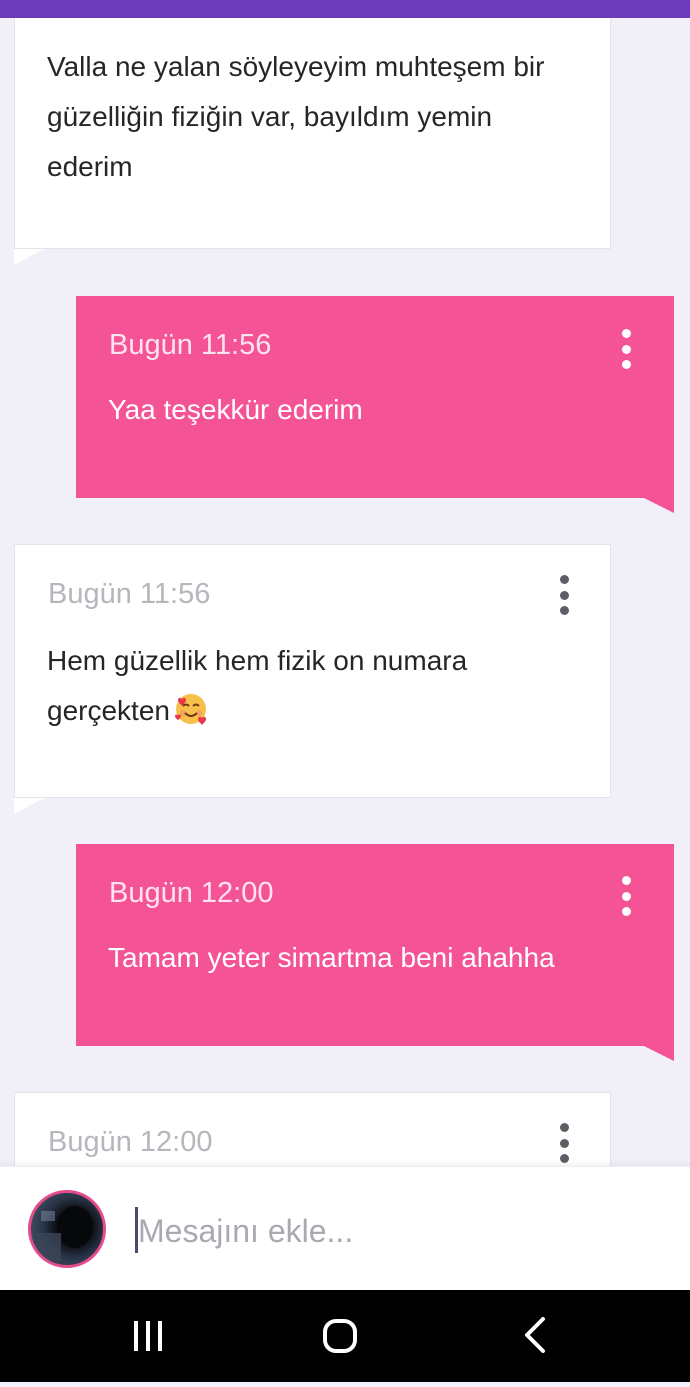  Describe the element at coordinates (257, 660) in the screenshot. I see `message-text-line: Hem güzellik hem fizik on numara` at that location.